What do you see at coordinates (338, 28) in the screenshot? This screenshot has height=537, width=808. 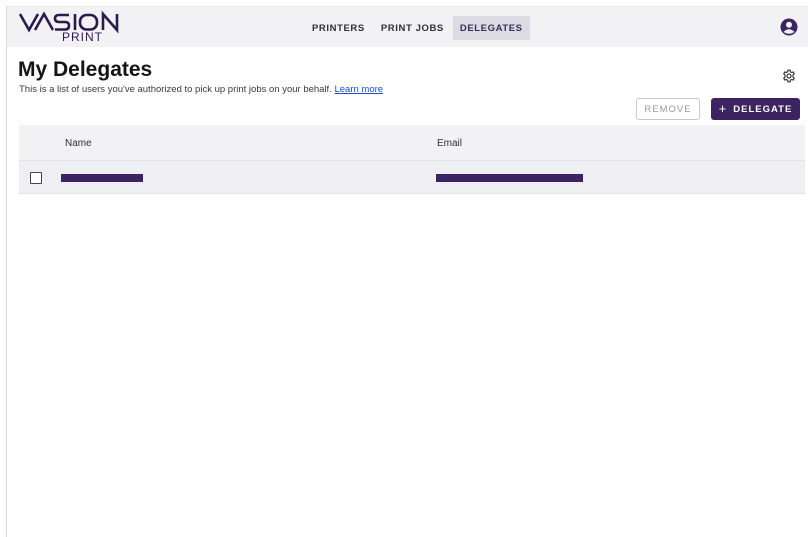 I see `nav-tab-printers: PRINTERS` at bounding box center [338, 28].